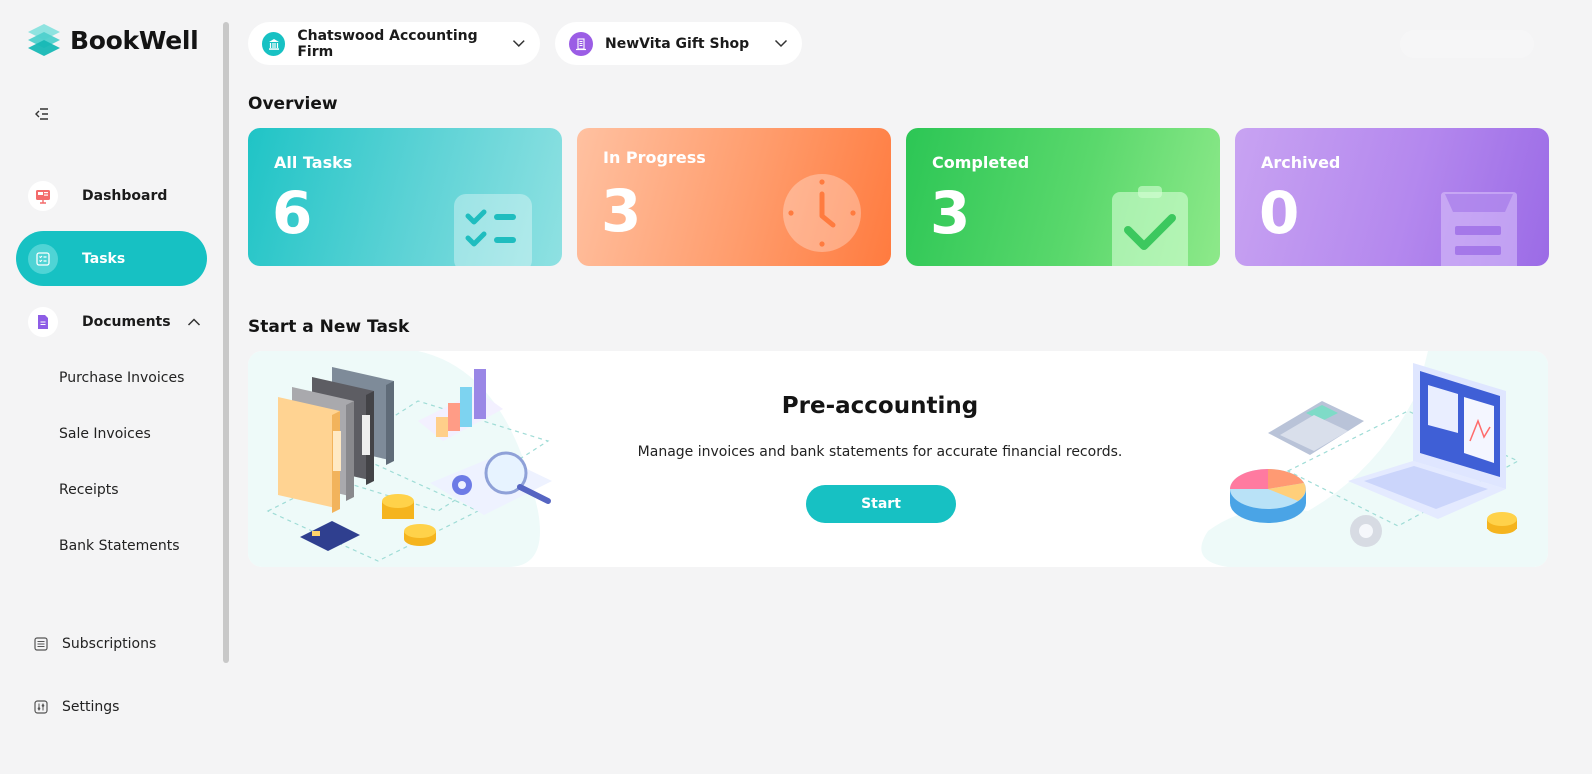  What do you see at coordinates (1374, 459) in the screenshot?
I see `laptop-calculator-illustration-icon` at bounding box center [1374, 459].